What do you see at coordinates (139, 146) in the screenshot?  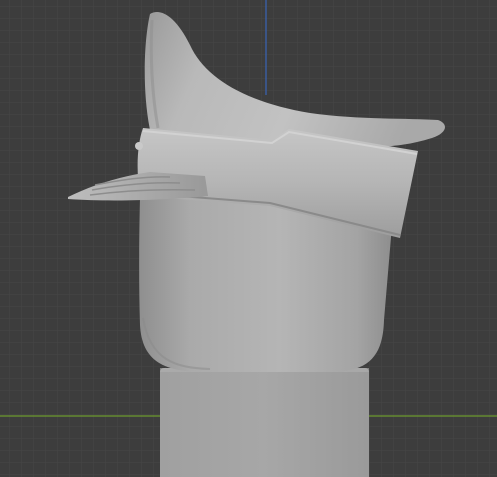 I see `band-button` at bounding box center [139, 146].